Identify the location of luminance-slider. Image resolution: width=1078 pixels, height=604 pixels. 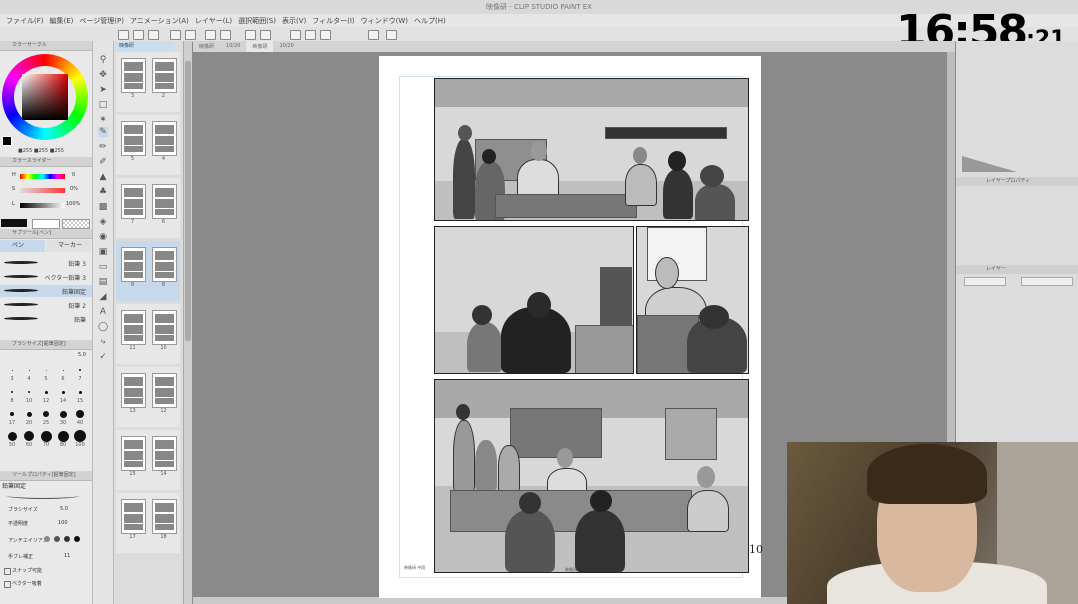
(42, 205).